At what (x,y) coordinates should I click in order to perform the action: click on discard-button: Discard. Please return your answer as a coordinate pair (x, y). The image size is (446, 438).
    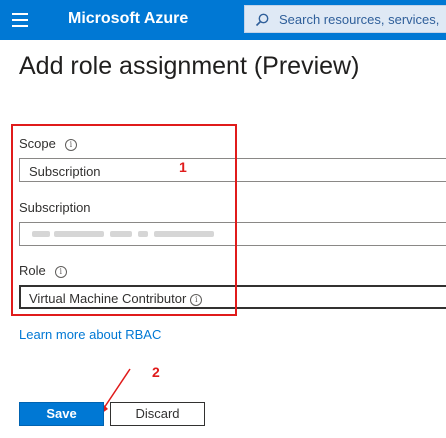
    Looking at the image, I should click on (157, 414).